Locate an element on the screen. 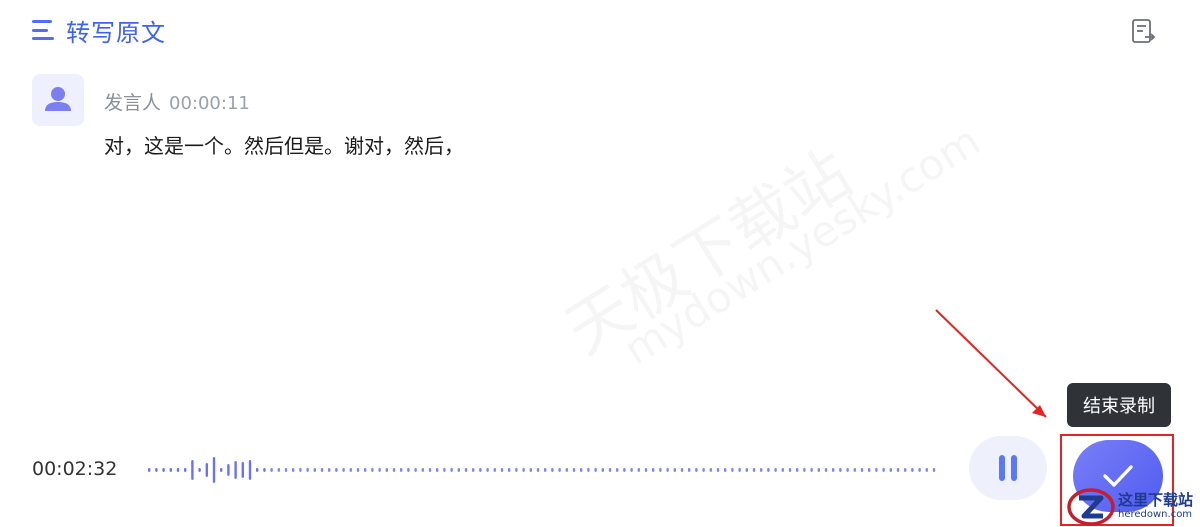 The height and width of the screenshot is (527, 1200). site-logo-url: heredown.com is located at coordinates (1155, 514).